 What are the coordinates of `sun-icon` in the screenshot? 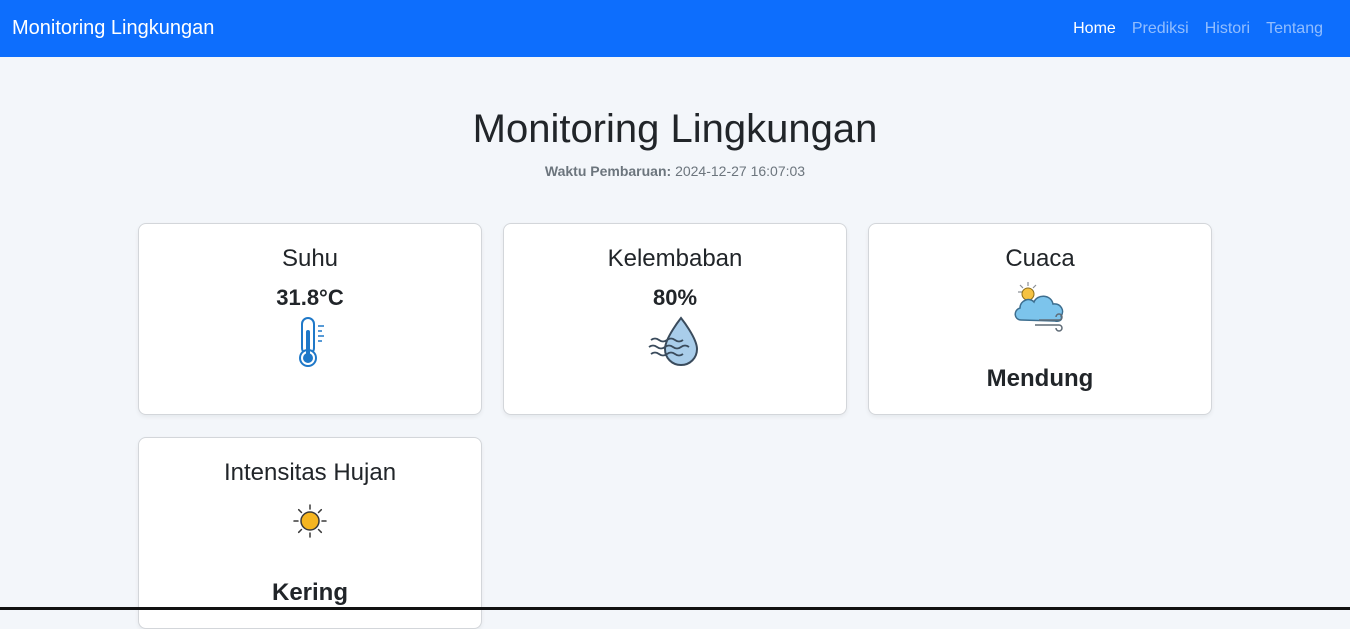 It's located at (310, 521).